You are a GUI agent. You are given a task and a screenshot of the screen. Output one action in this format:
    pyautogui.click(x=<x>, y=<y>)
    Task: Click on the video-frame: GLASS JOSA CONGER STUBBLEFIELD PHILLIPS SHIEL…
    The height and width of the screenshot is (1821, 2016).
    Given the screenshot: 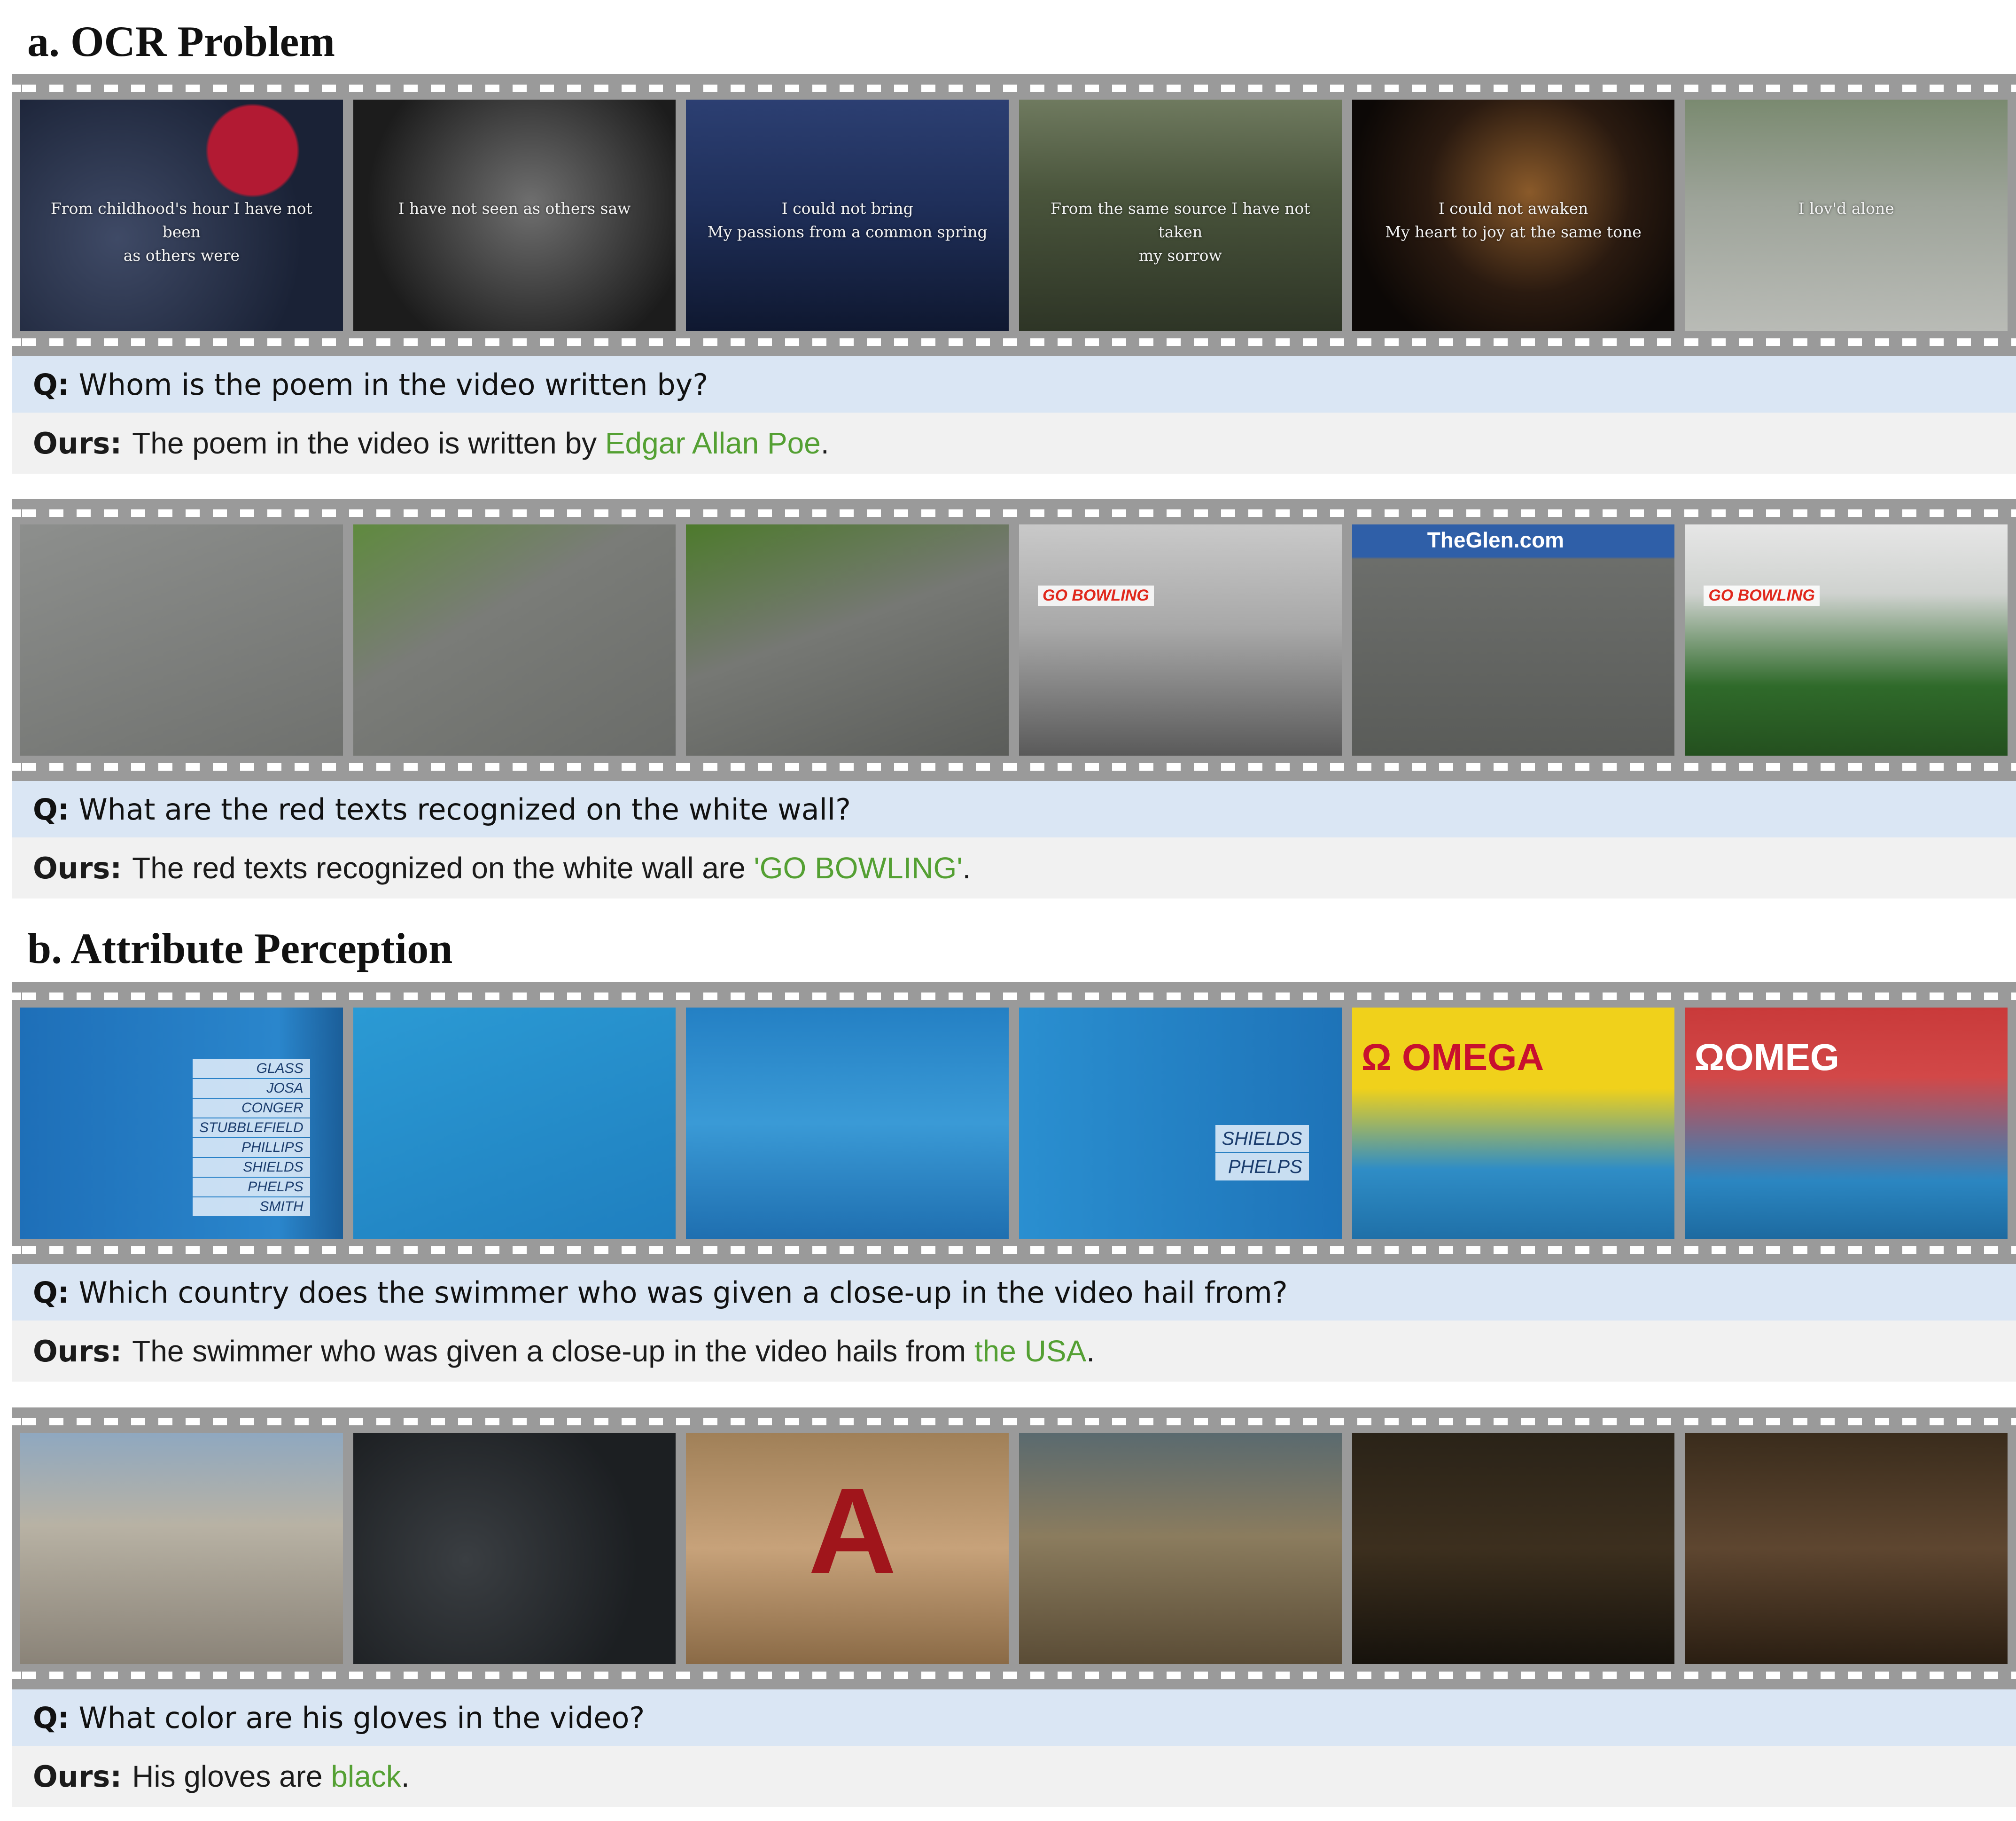 What is the action you would take?
    pyautogui.click(x=182, y=1123)
    